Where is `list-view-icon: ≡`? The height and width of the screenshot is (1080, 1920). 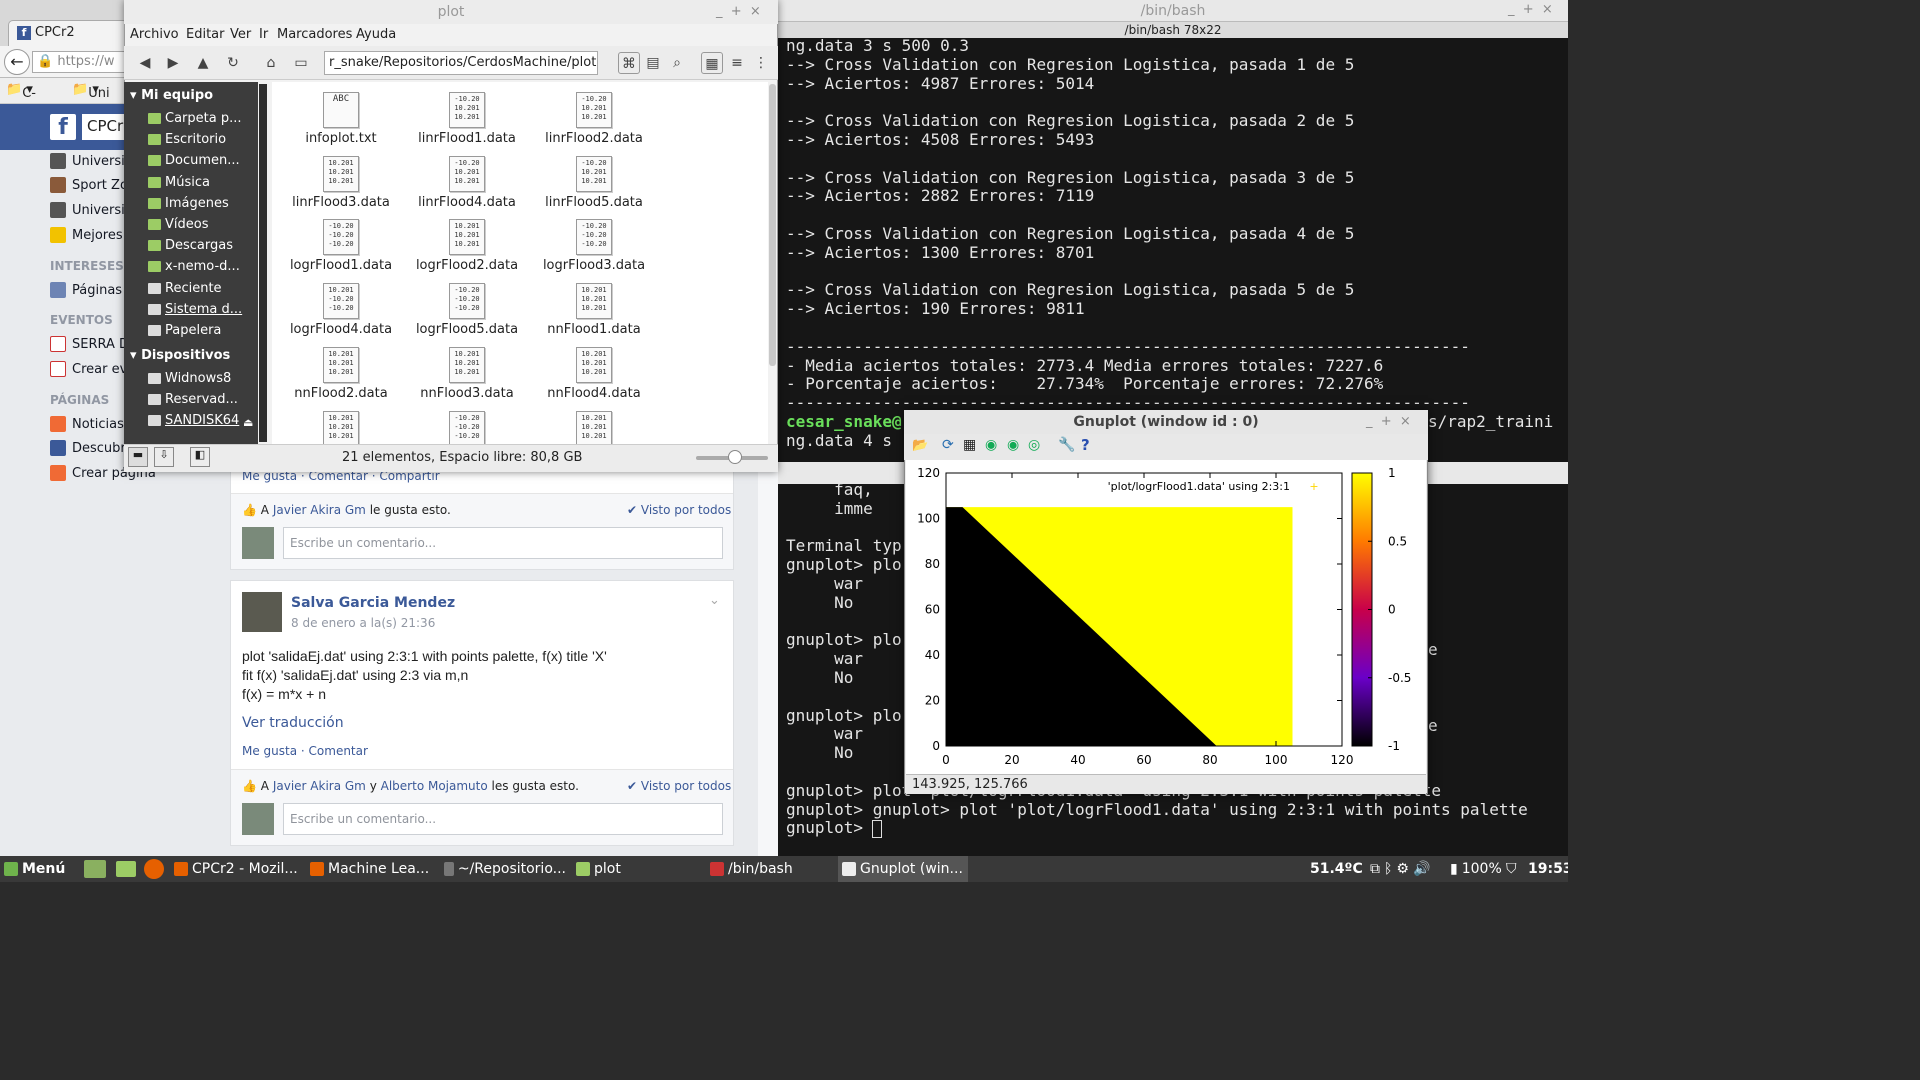
list-view-icon: ≡ is located at coordinates (737, 63).